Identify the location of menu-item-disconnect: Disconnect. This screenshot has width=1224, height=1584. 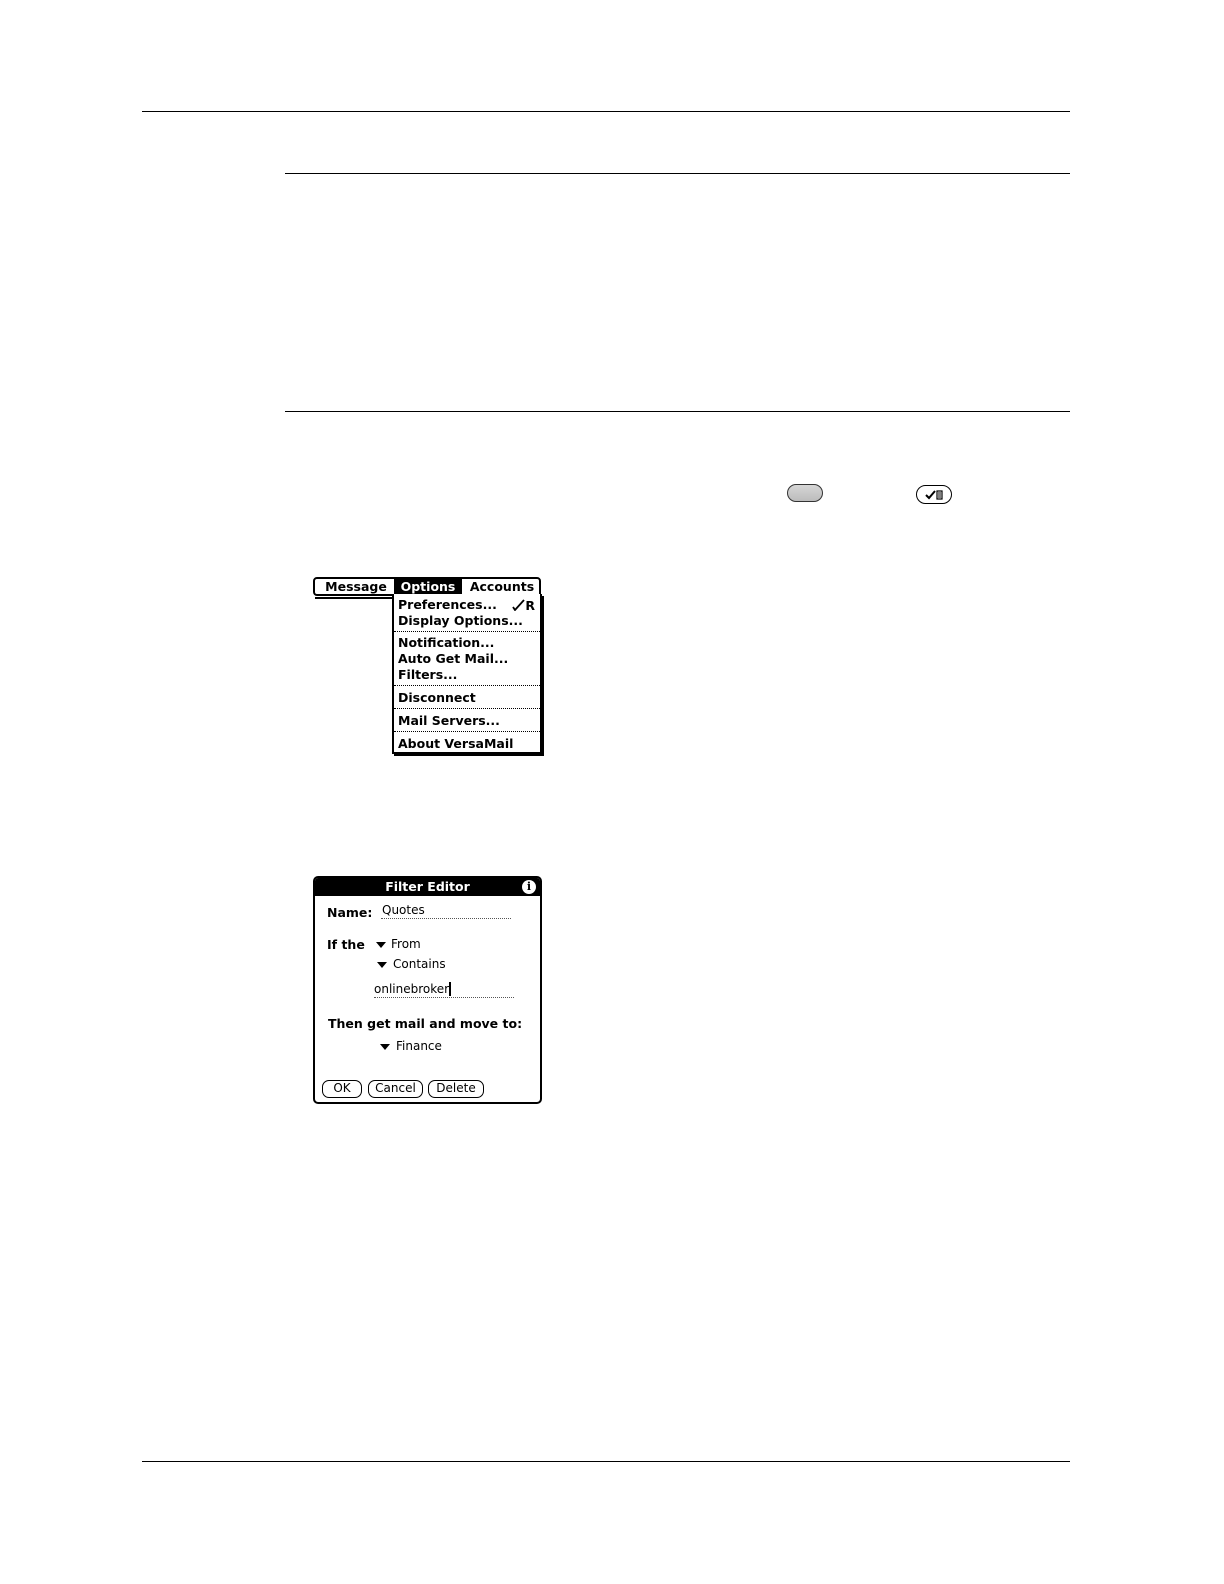
(437, 698).